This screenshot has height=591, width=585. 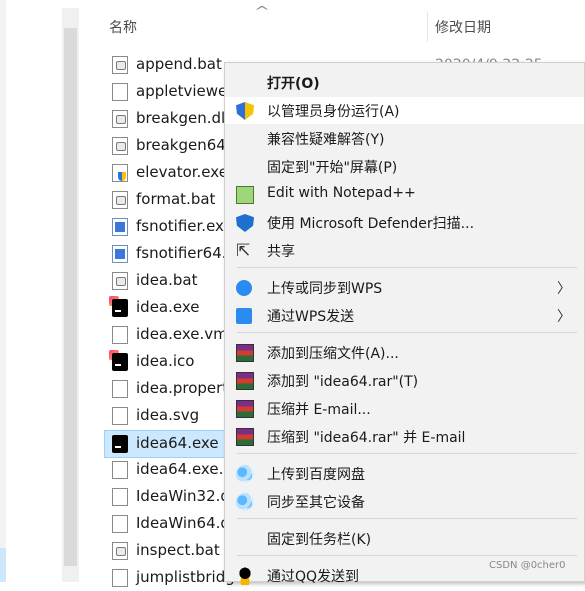 I want to click on uac-shield-icon, so click(x=245, y=111).